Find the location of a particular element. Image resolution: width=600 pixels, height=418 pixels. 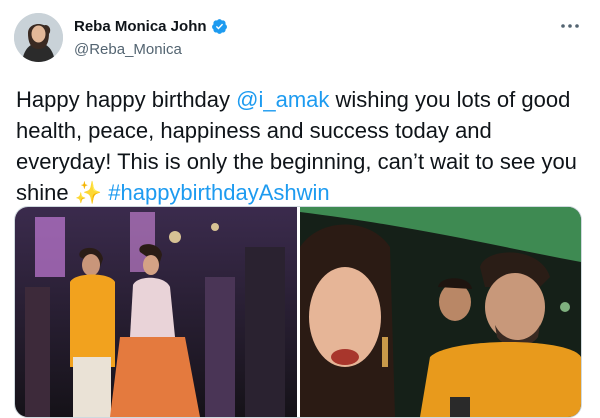

author-handle: @Reba_Monica is located at coordinates (128, 49).